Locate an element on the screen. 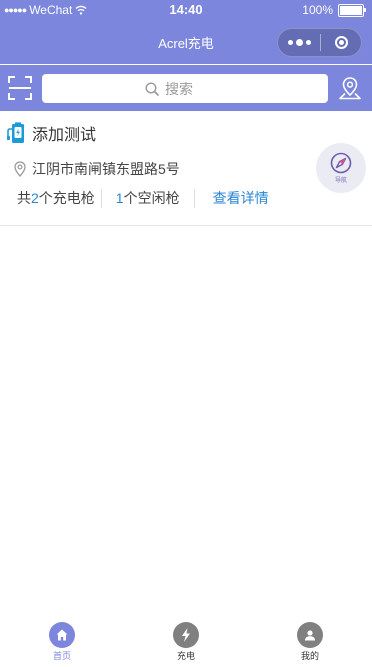  more-button is located at coordinates (299, 42).